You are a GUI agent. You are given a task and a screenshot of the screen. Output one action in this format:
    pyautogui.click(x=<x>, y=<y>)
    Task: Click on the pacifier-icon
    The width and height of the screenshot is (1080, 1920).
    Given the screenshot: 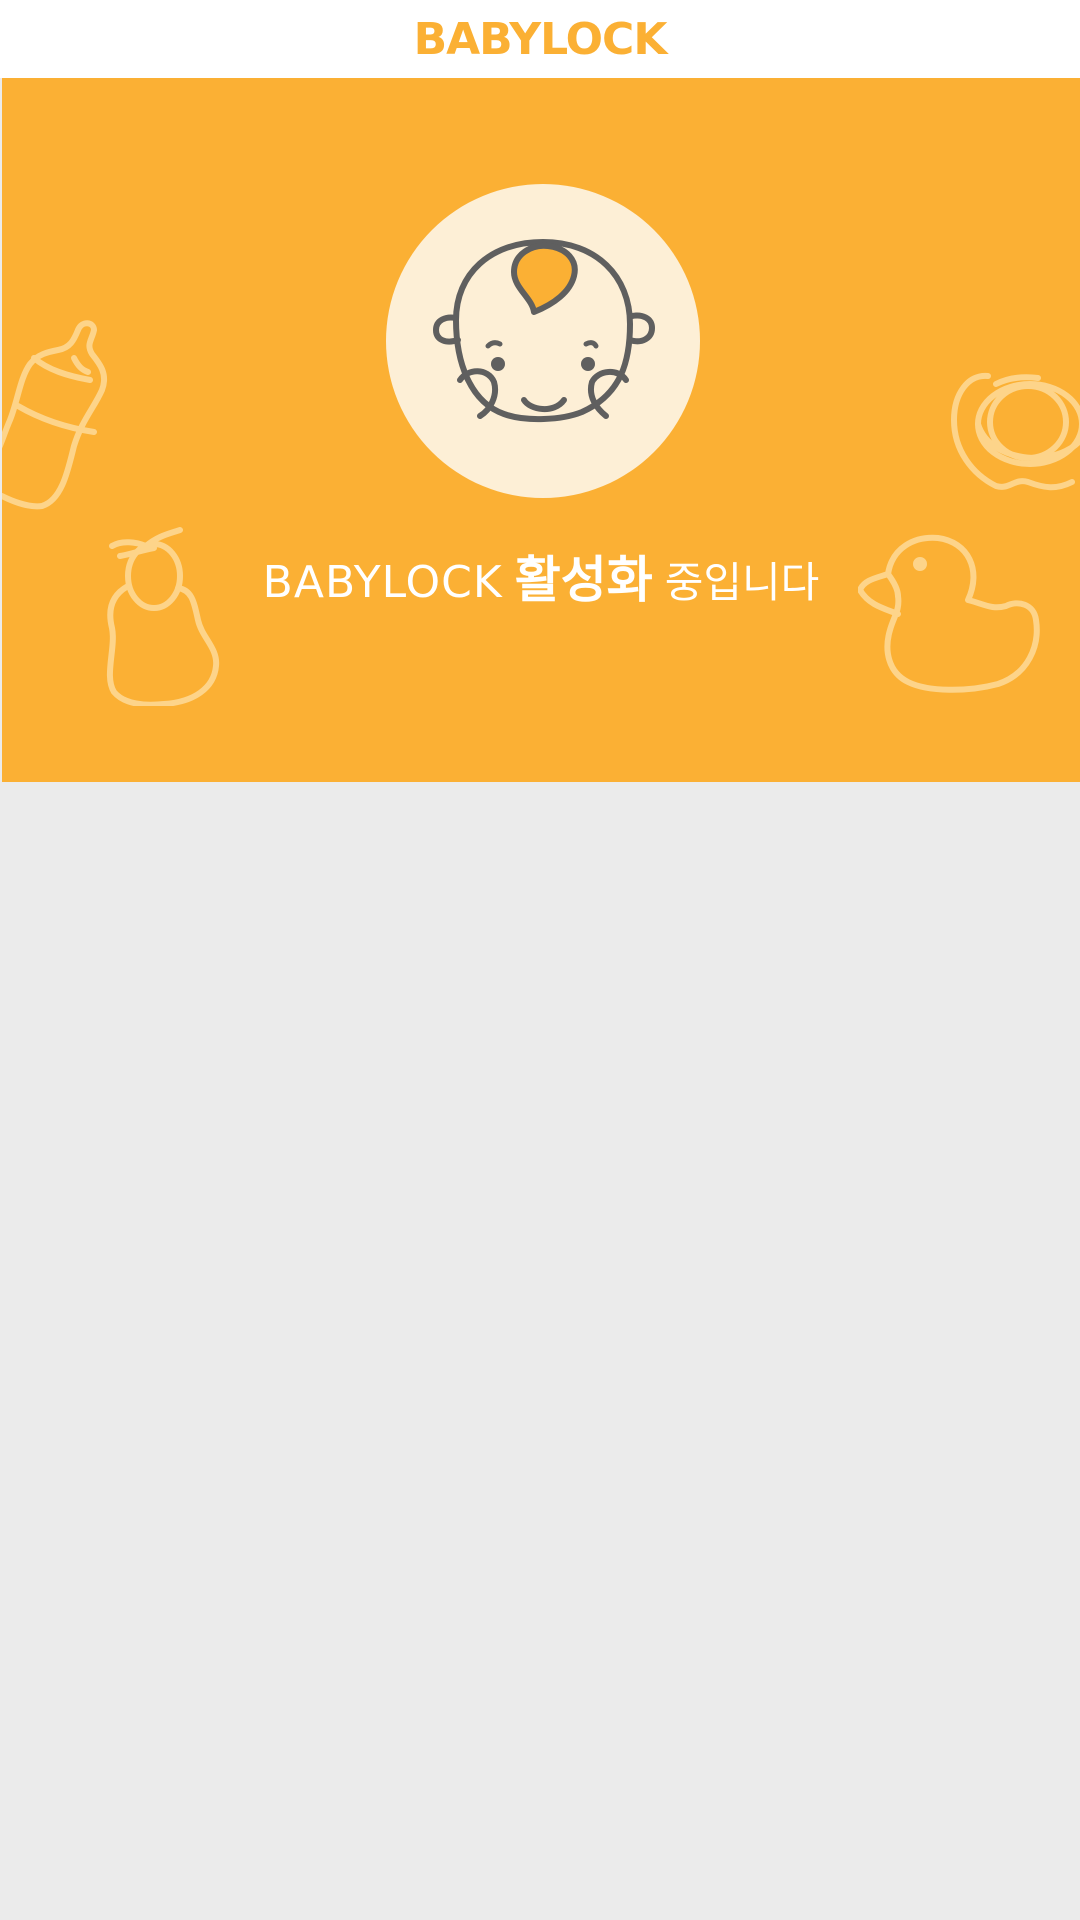 What is the action you would take?
    pyautogui.click(x=1014, y=434)
    